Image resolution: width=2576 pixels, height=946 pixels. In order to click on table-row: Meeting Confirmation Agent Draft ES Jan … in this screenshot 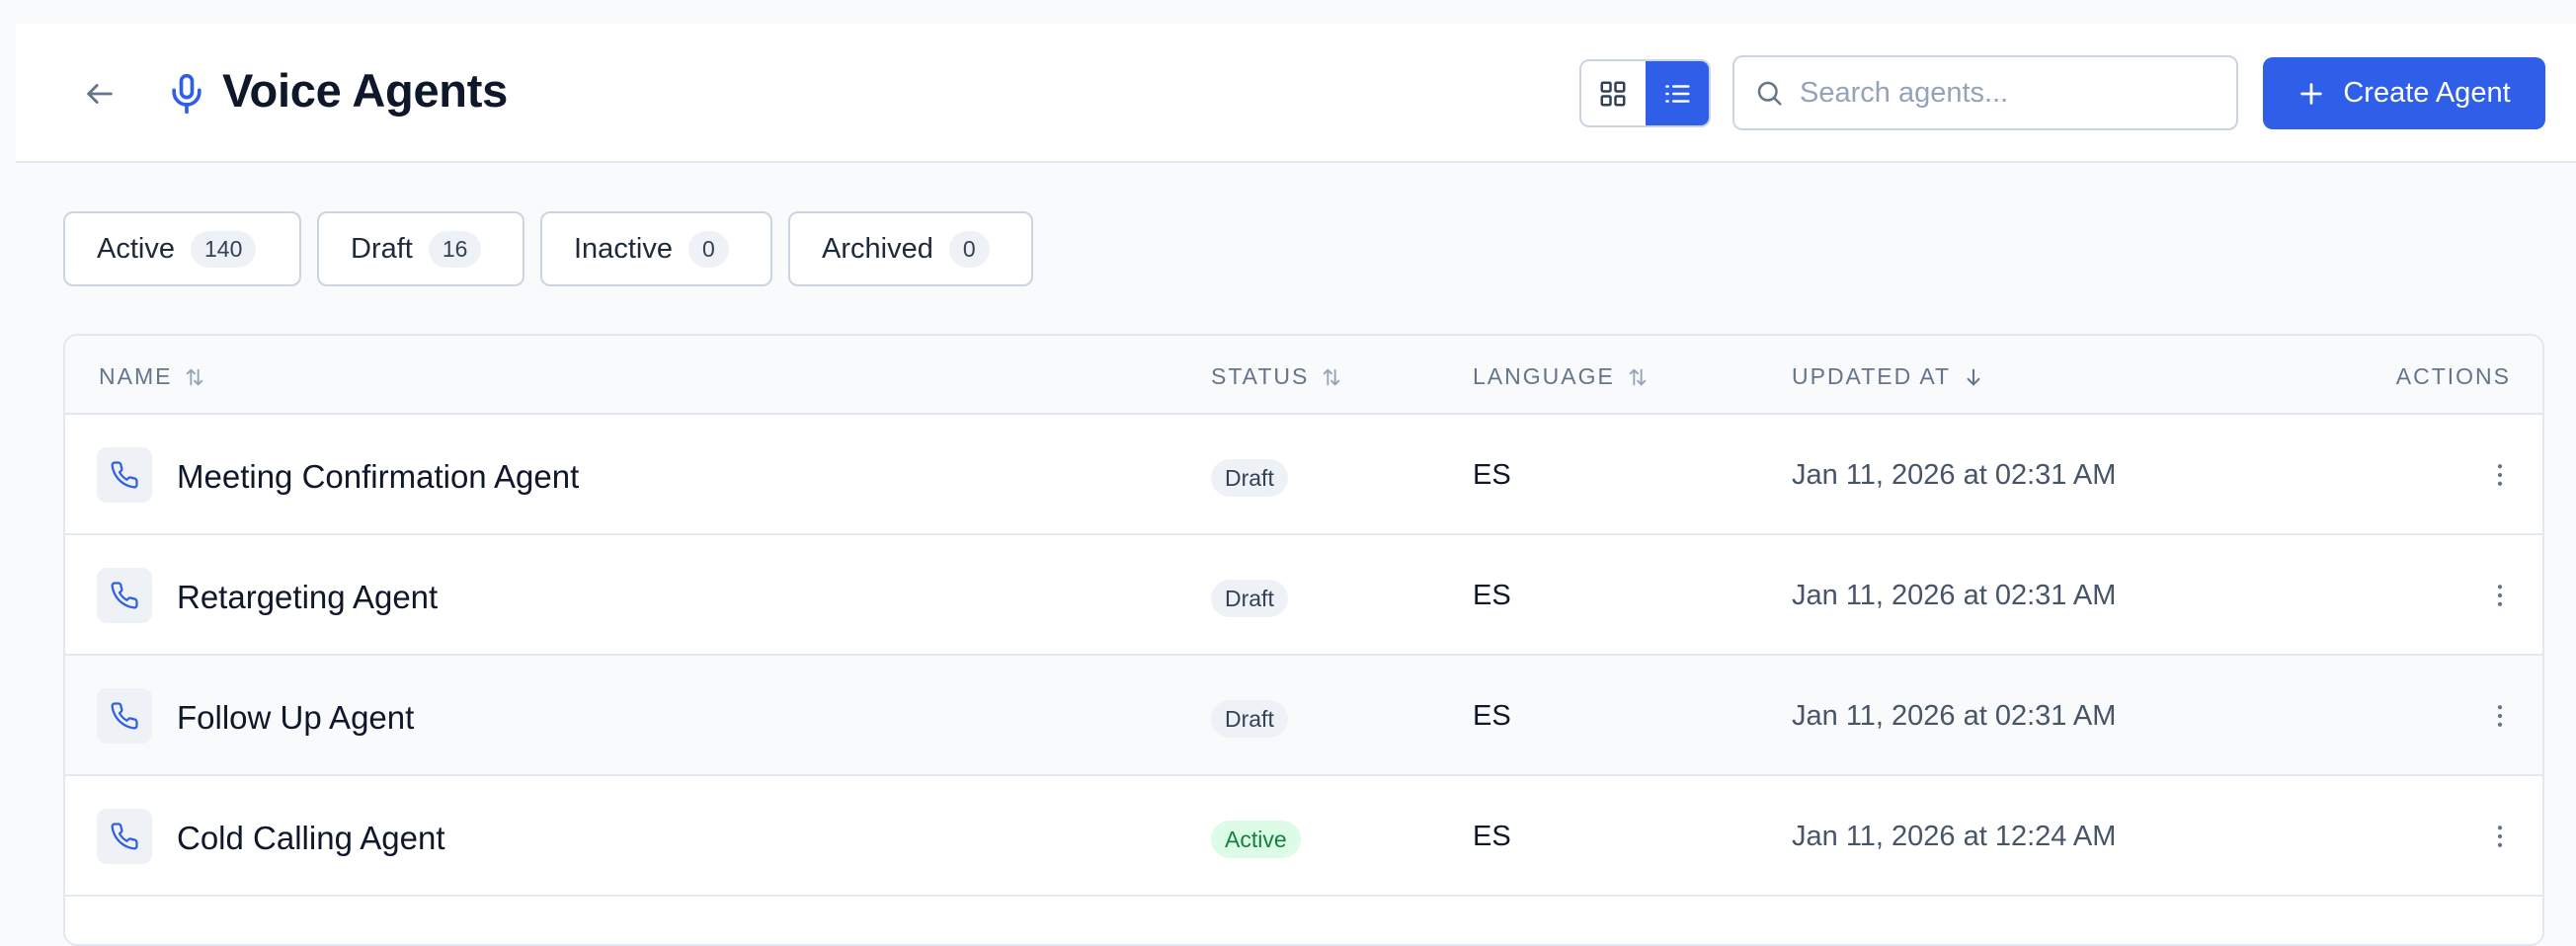, I will do `click(1303, 475)`.